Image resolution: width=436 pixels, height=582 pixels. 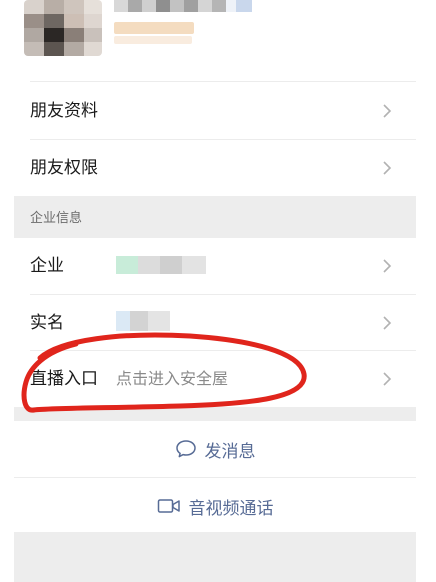 I want to click on remark-blurred, so click(x=155, y=33).